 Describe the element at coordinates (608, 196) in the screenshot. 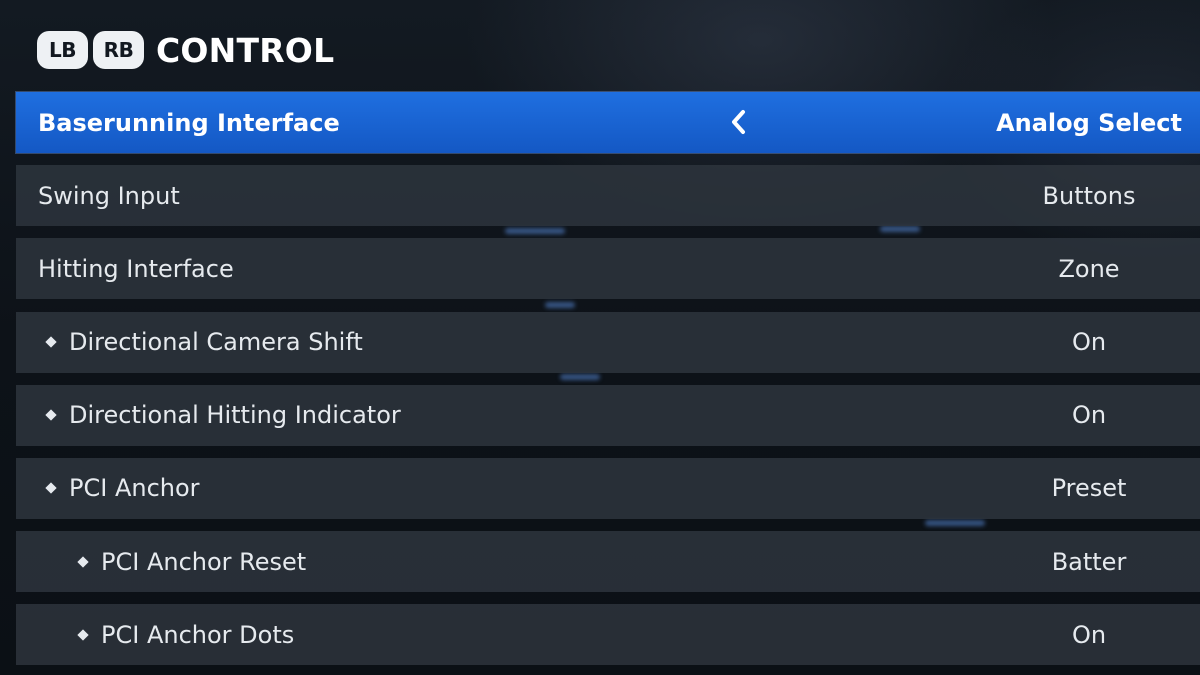

I see `setting-row-swing-input: Swing Input Buttons` at that location.